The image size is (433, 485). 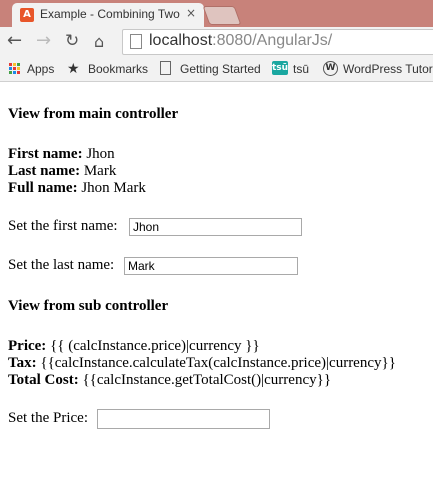 What do you see at coordinates (63, 226) in the screenshot?
I see `set-first-name-label: Set the first name:` at bounding box center [63, 226].